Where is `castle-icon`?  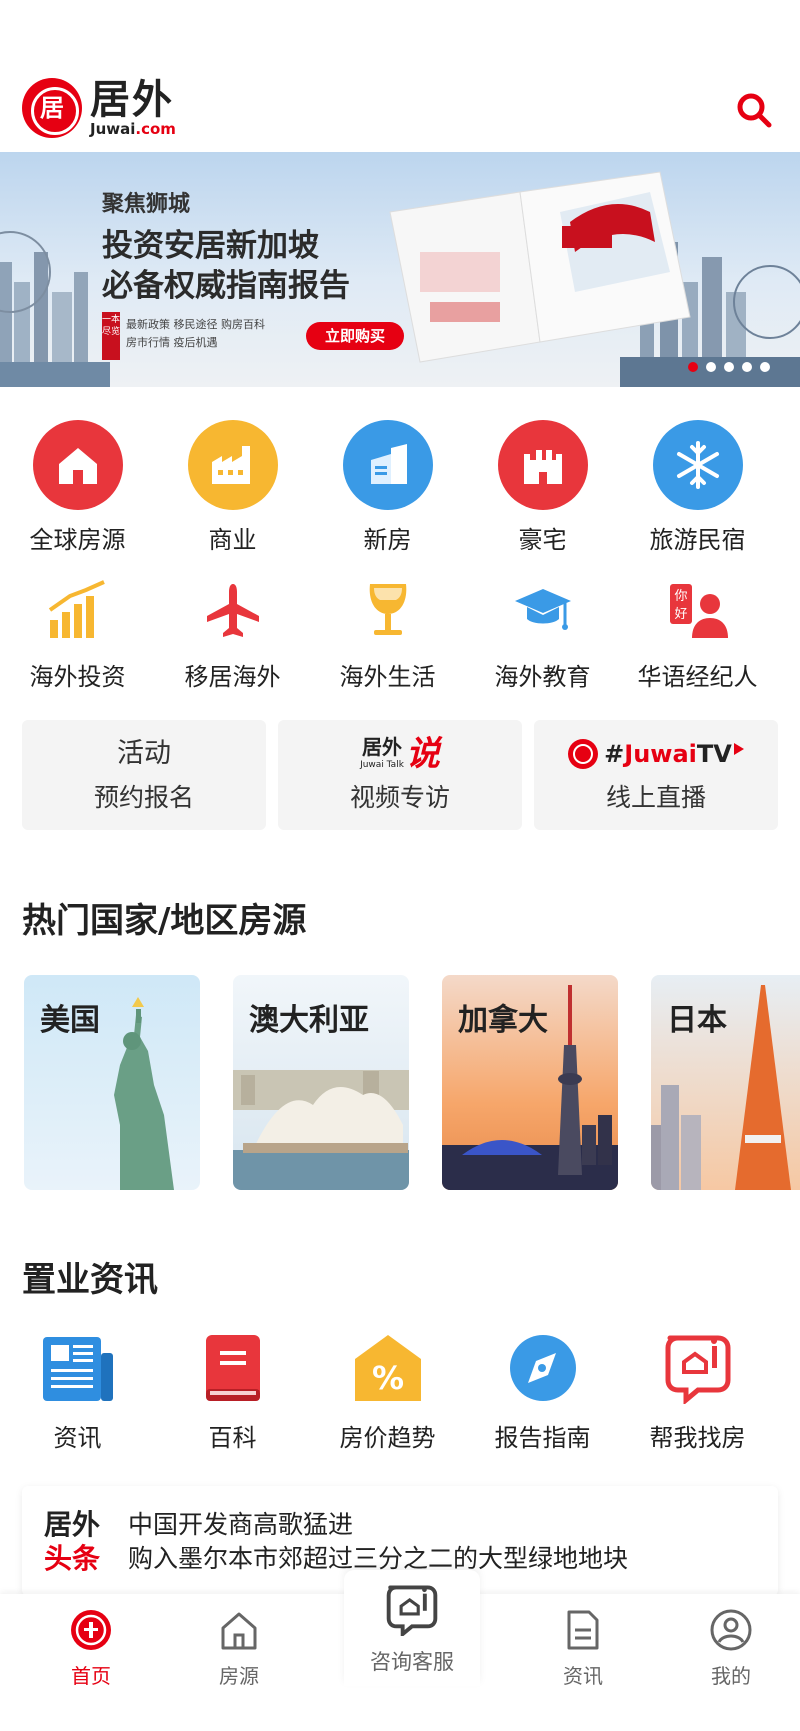
castle-icon is located at coordinates (542, 465).